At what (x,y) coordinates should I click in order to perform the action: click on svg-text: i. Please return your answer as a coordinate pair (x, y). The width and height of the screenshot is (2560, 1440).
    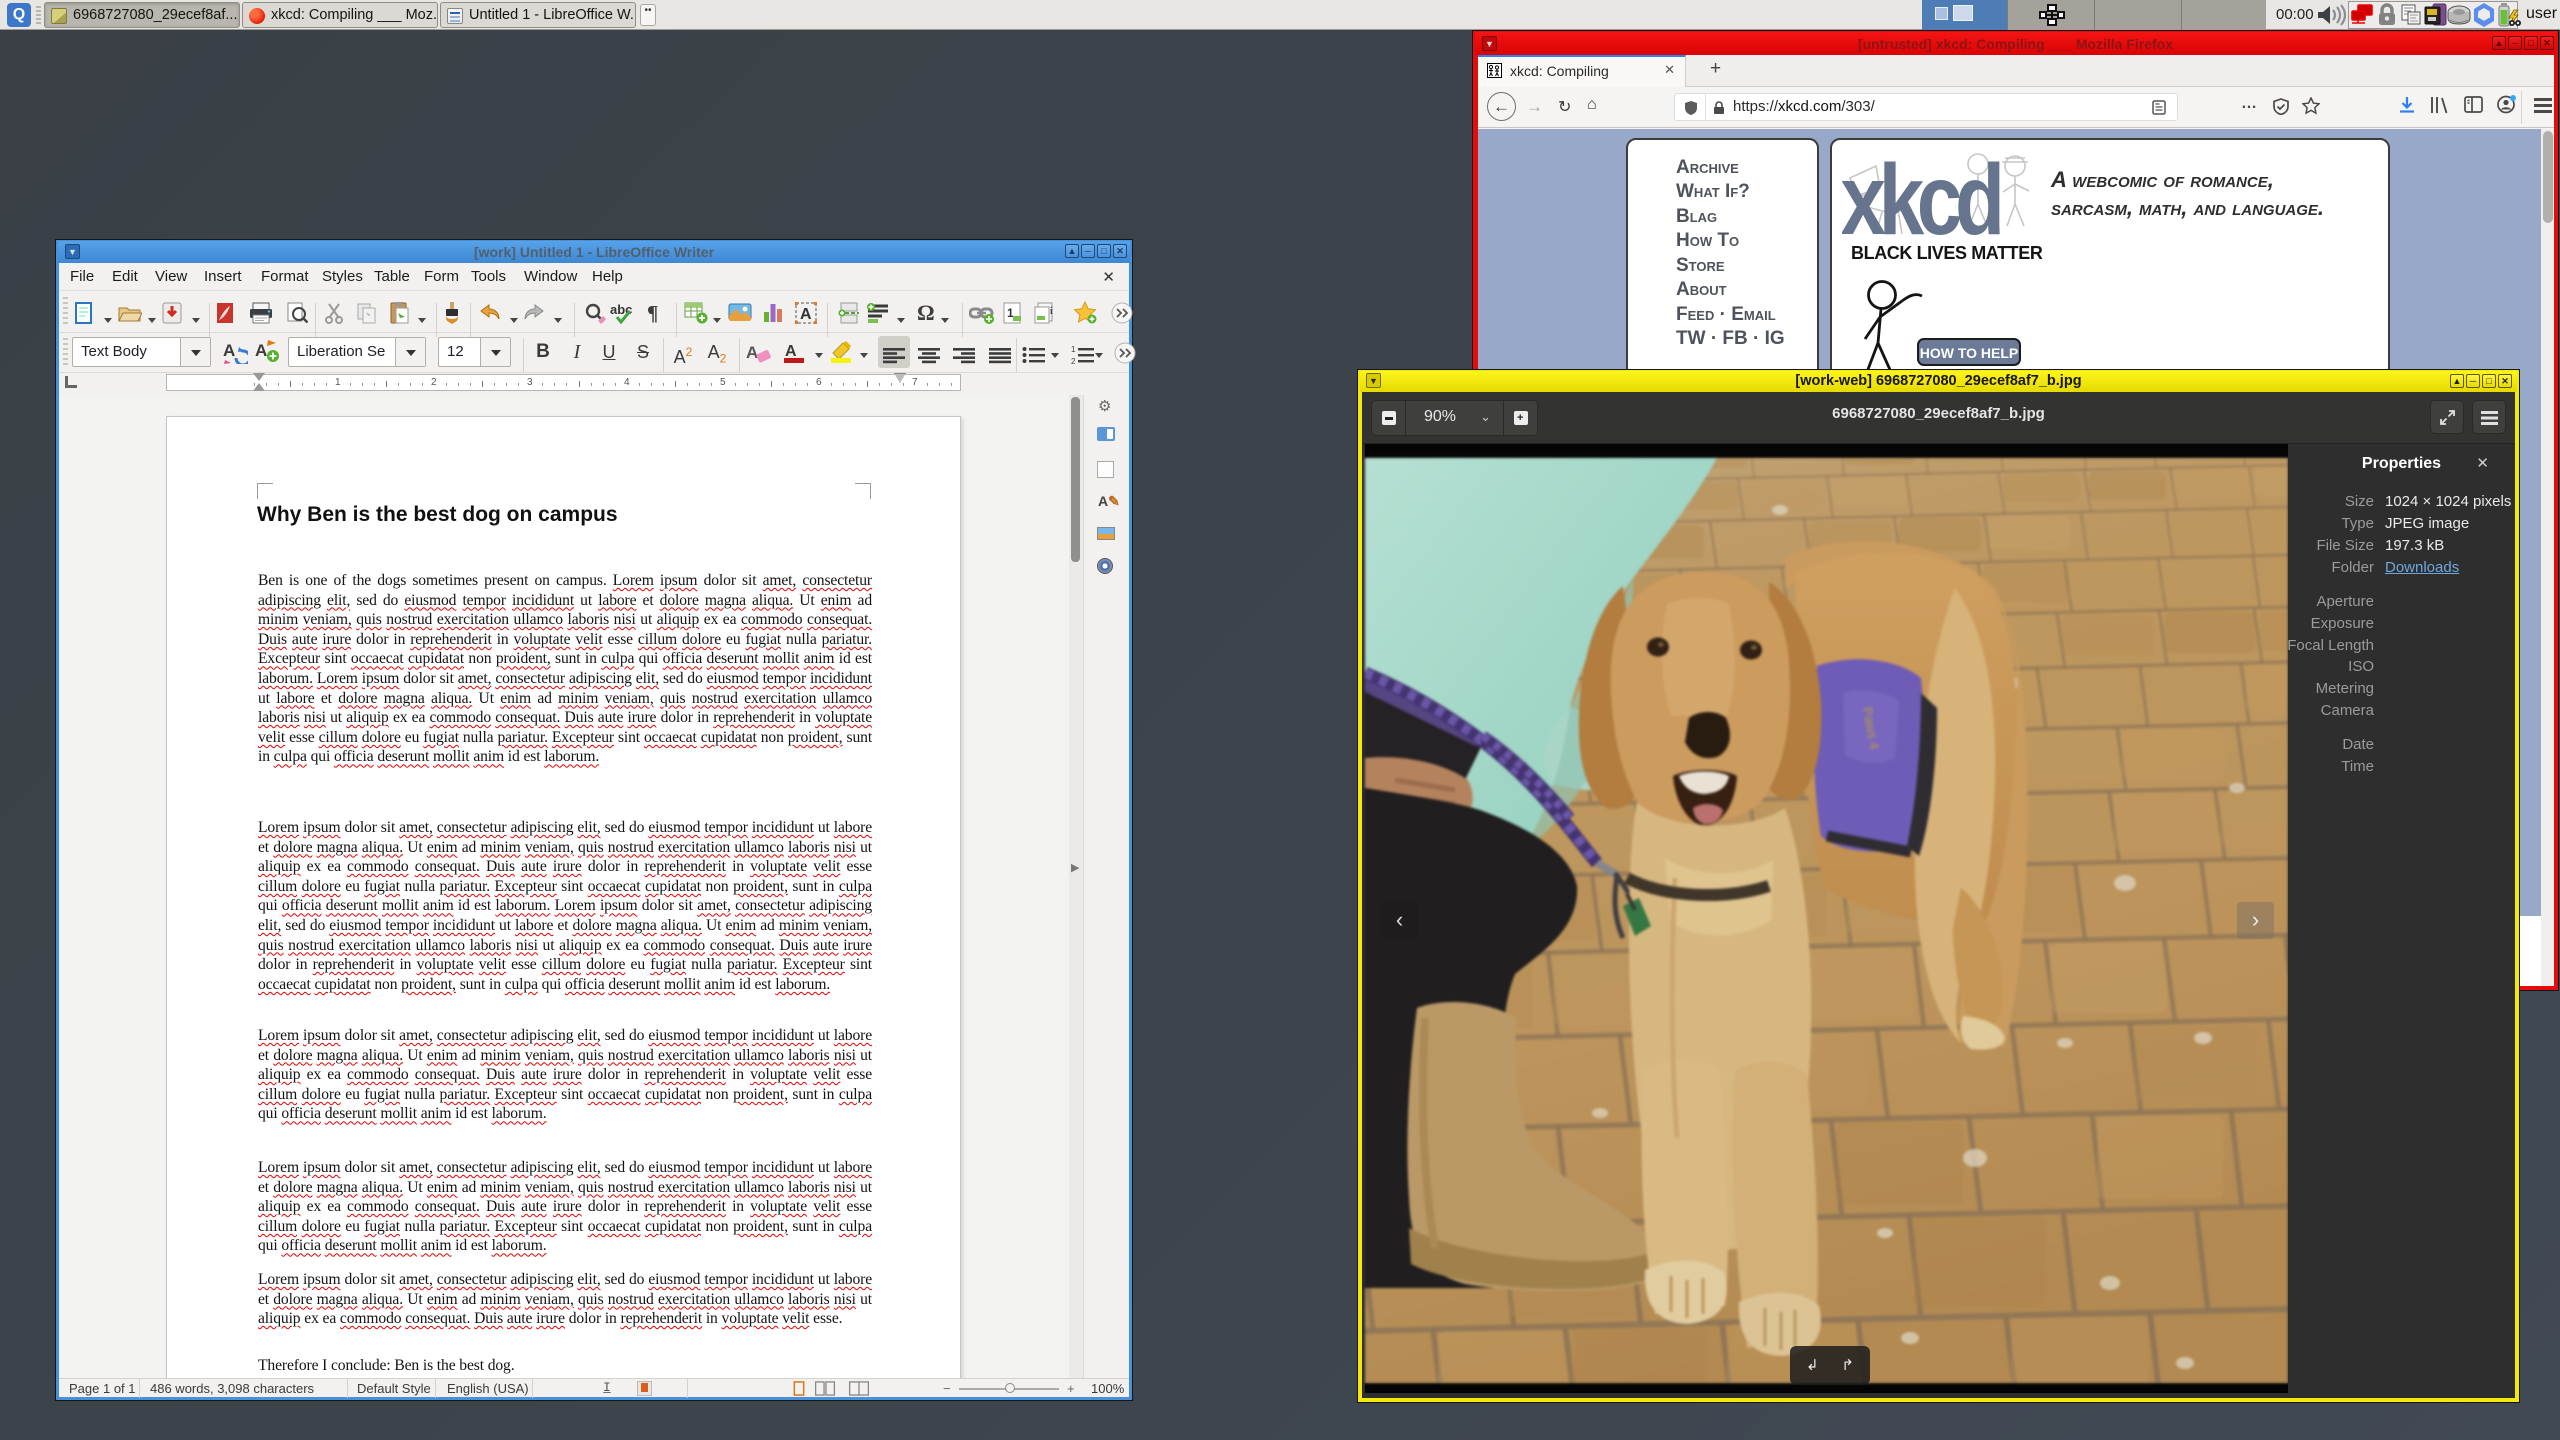
    Looking at the image, I should click on (1051, 311).